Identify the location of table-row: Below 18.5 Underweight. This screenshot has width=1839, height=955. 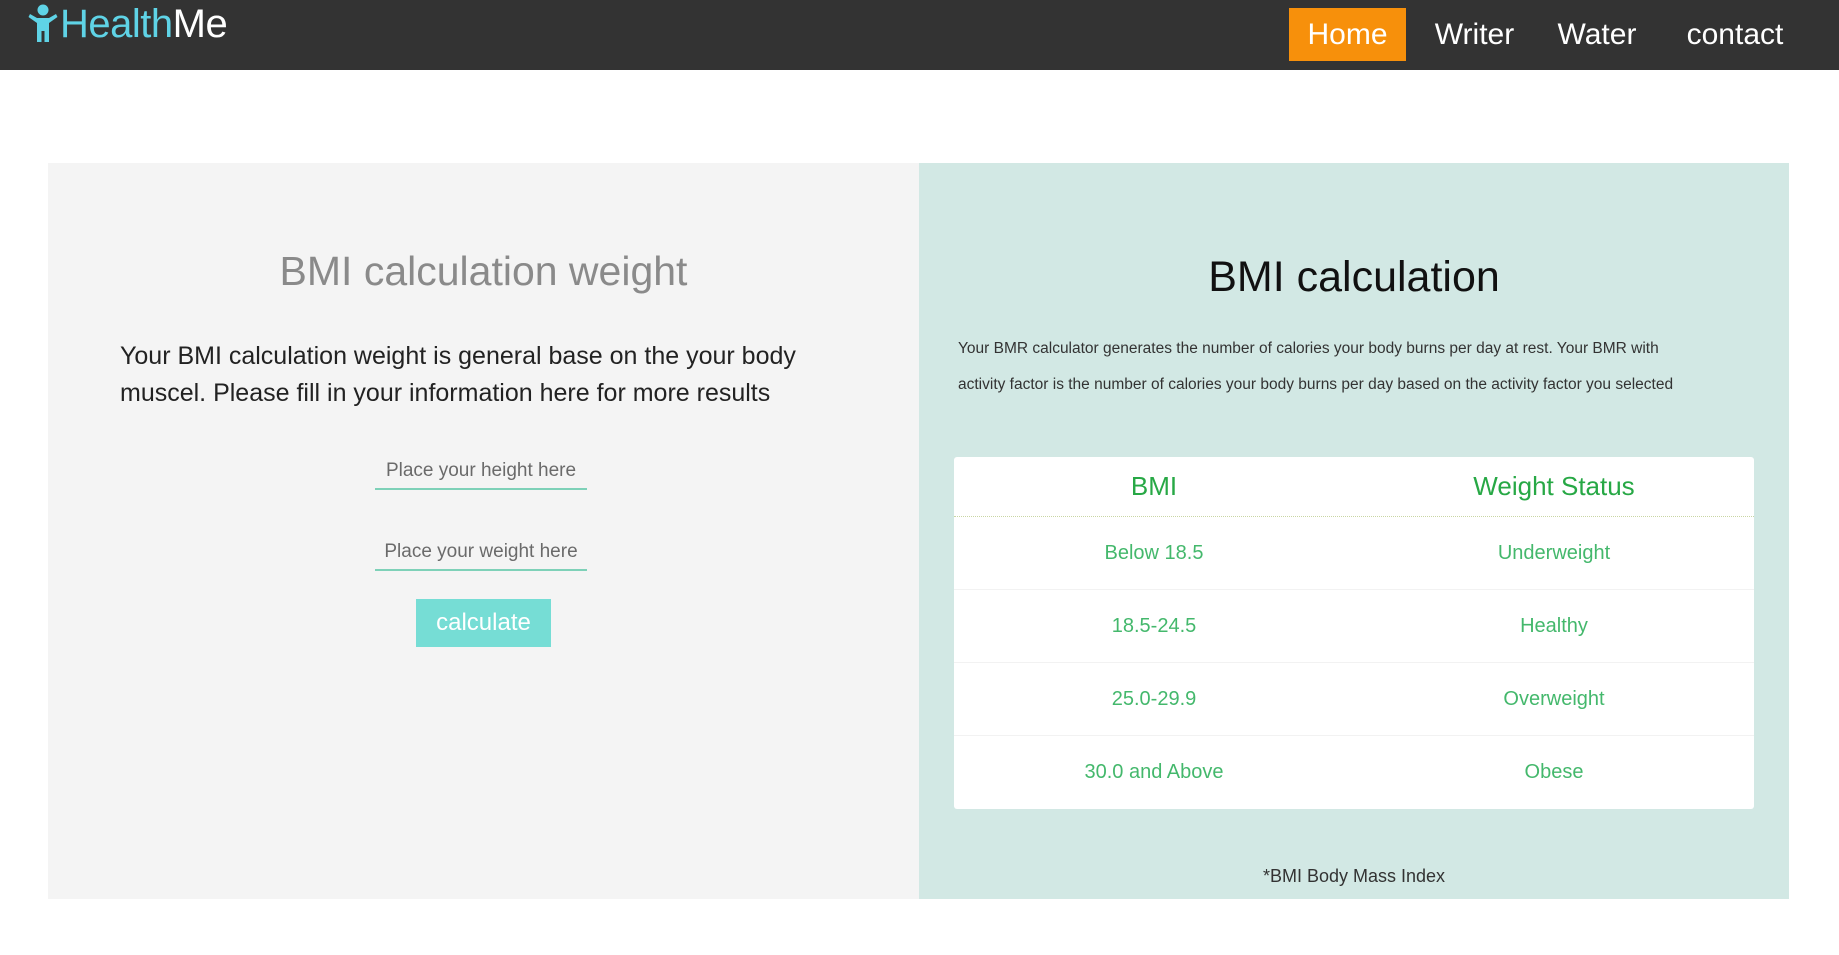
(1354, 553).